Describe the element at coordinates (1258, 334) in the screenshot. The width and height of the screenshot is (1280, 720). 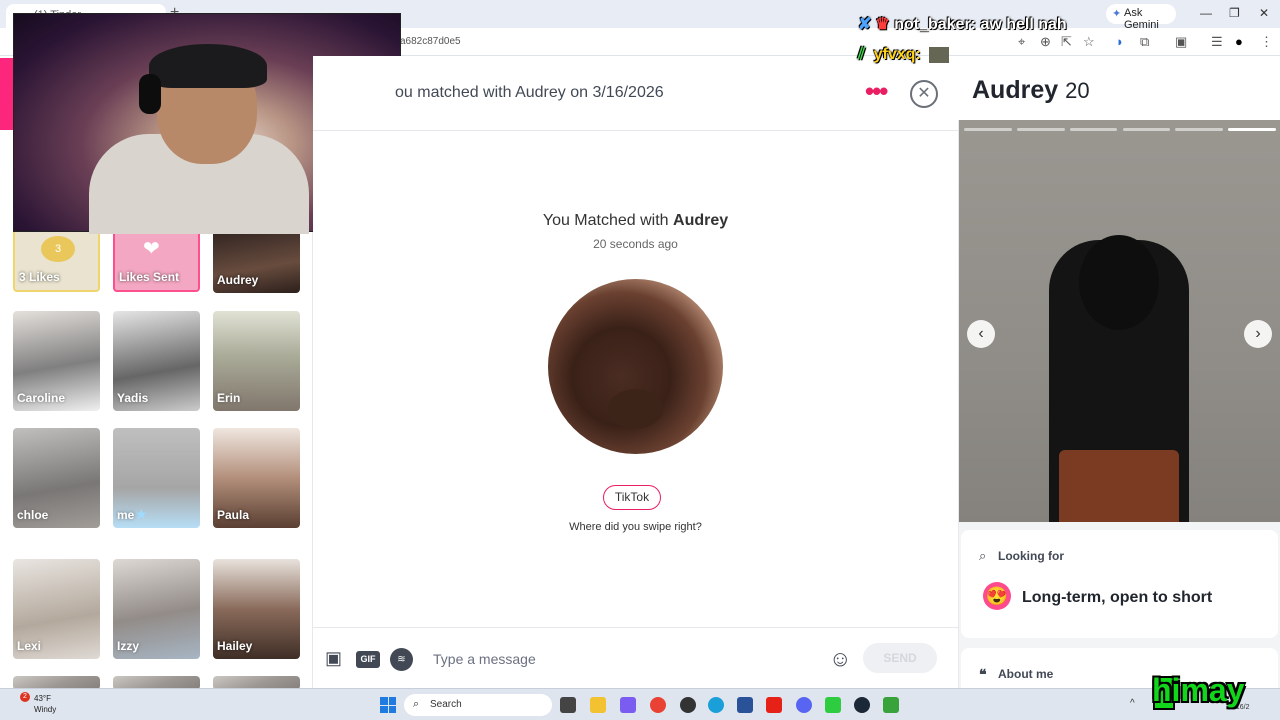
I see `next-photo-button: ›` at that location.